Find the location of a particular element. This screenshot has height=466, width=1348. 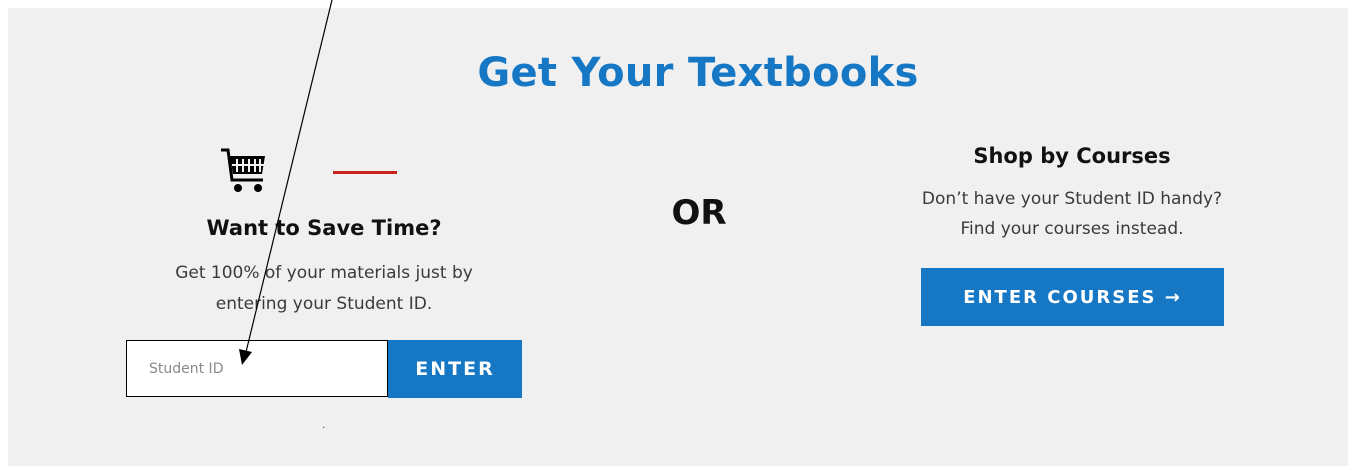

shop-by-courses-description-line1: Don’t have your Student ID handy? is located at coordinates (1072, 199).